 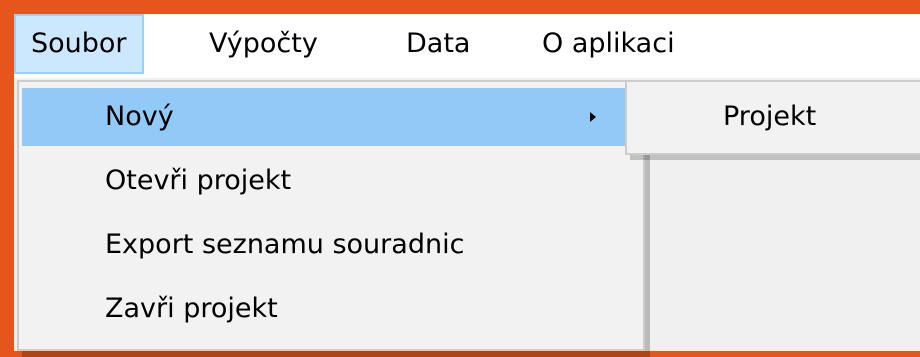 I want to click on menu-data: Data, so click(x=438, y=44).